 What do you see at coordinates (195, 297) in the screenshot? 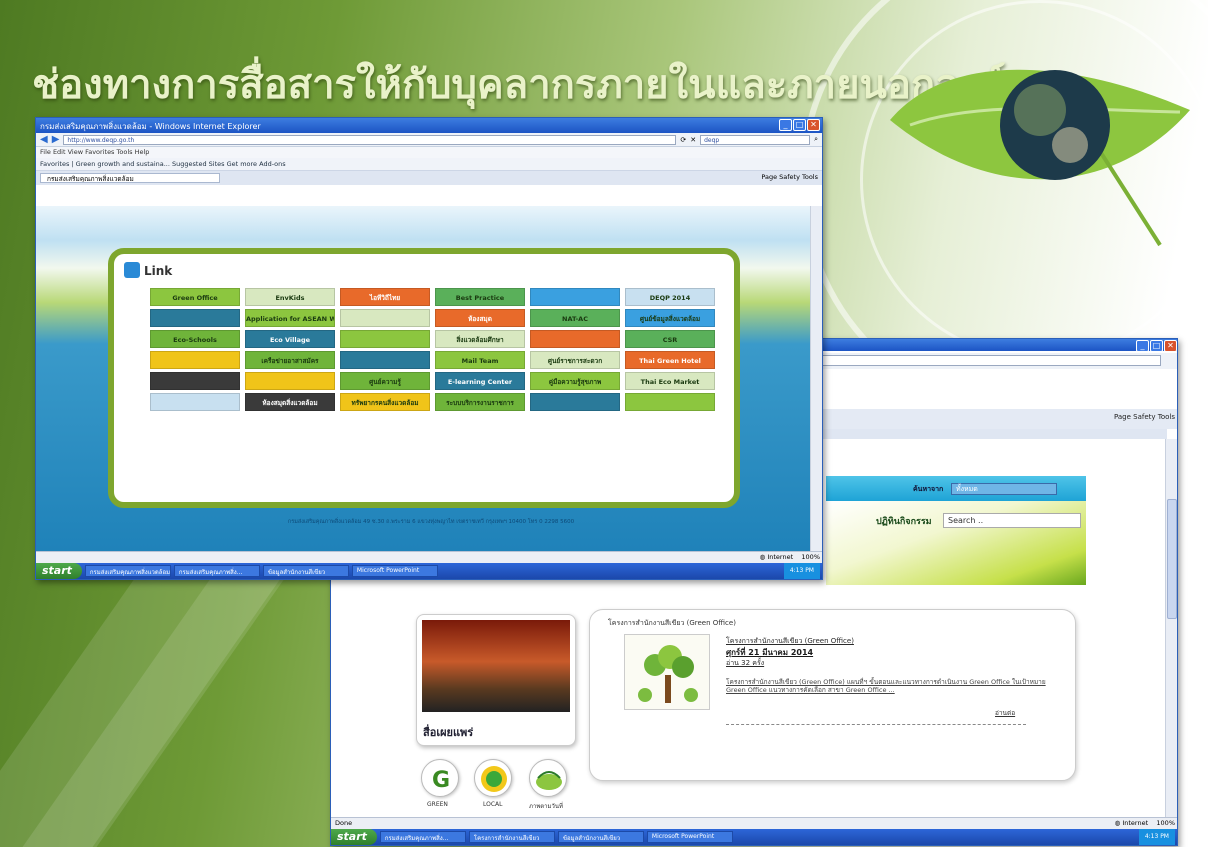
I see `link-banner: Green Office` at bounding box center [195, 297].